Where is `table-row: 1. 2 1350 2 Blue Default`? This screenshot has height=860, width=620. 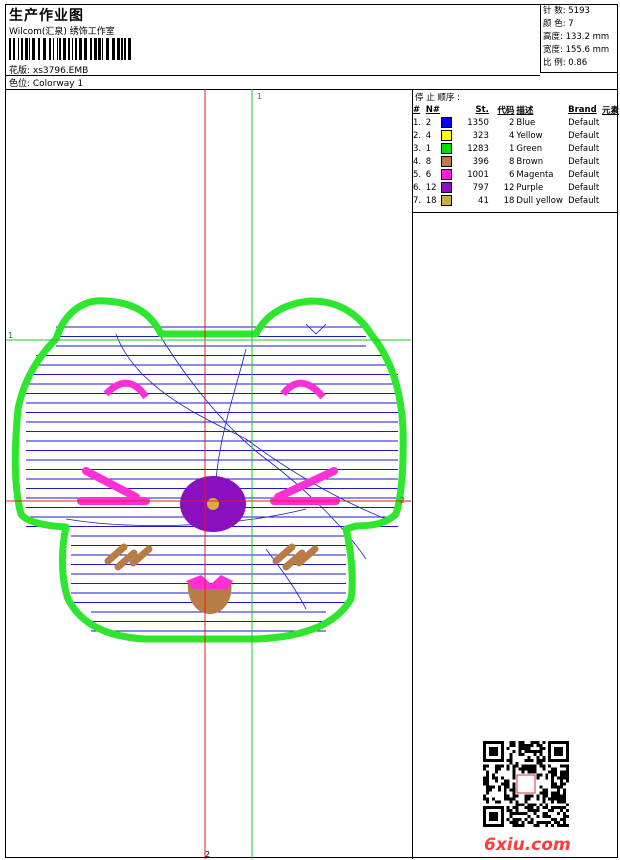 table-row: 1. 2 1350 2 Blue Default is located at coordinates (516, 122).